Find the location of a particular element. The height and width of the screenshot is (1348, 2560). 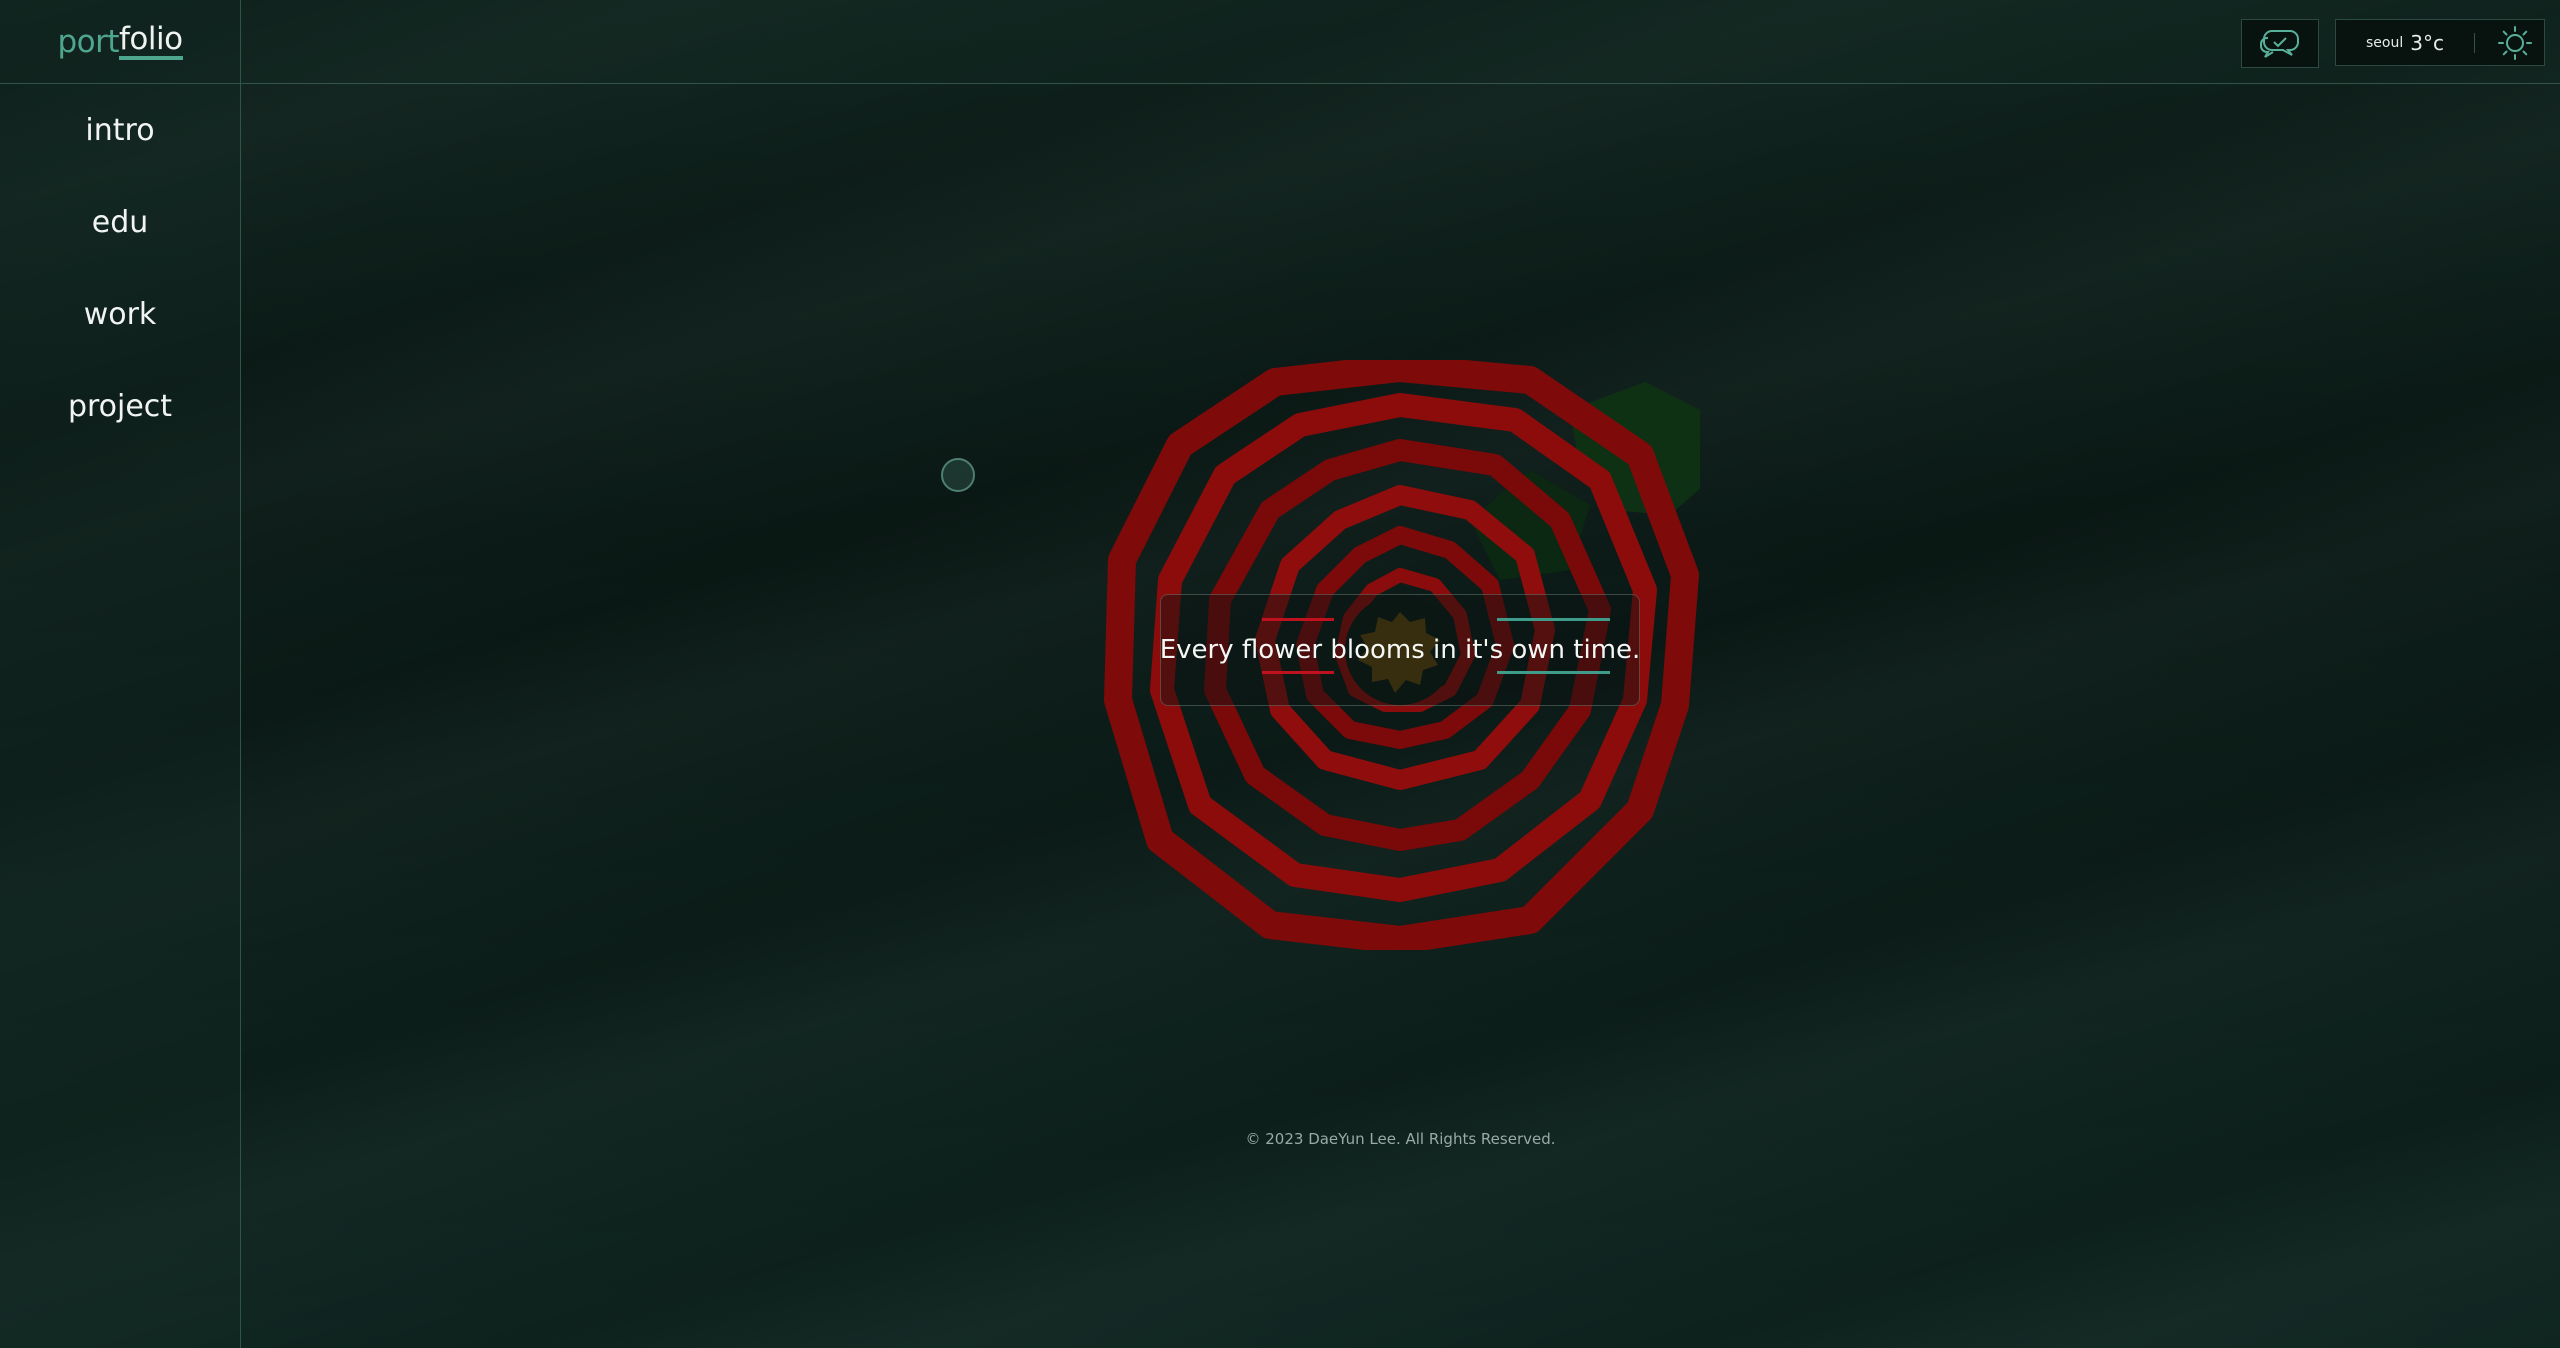

logo-part-port: port is located at coordinates (88, 41).